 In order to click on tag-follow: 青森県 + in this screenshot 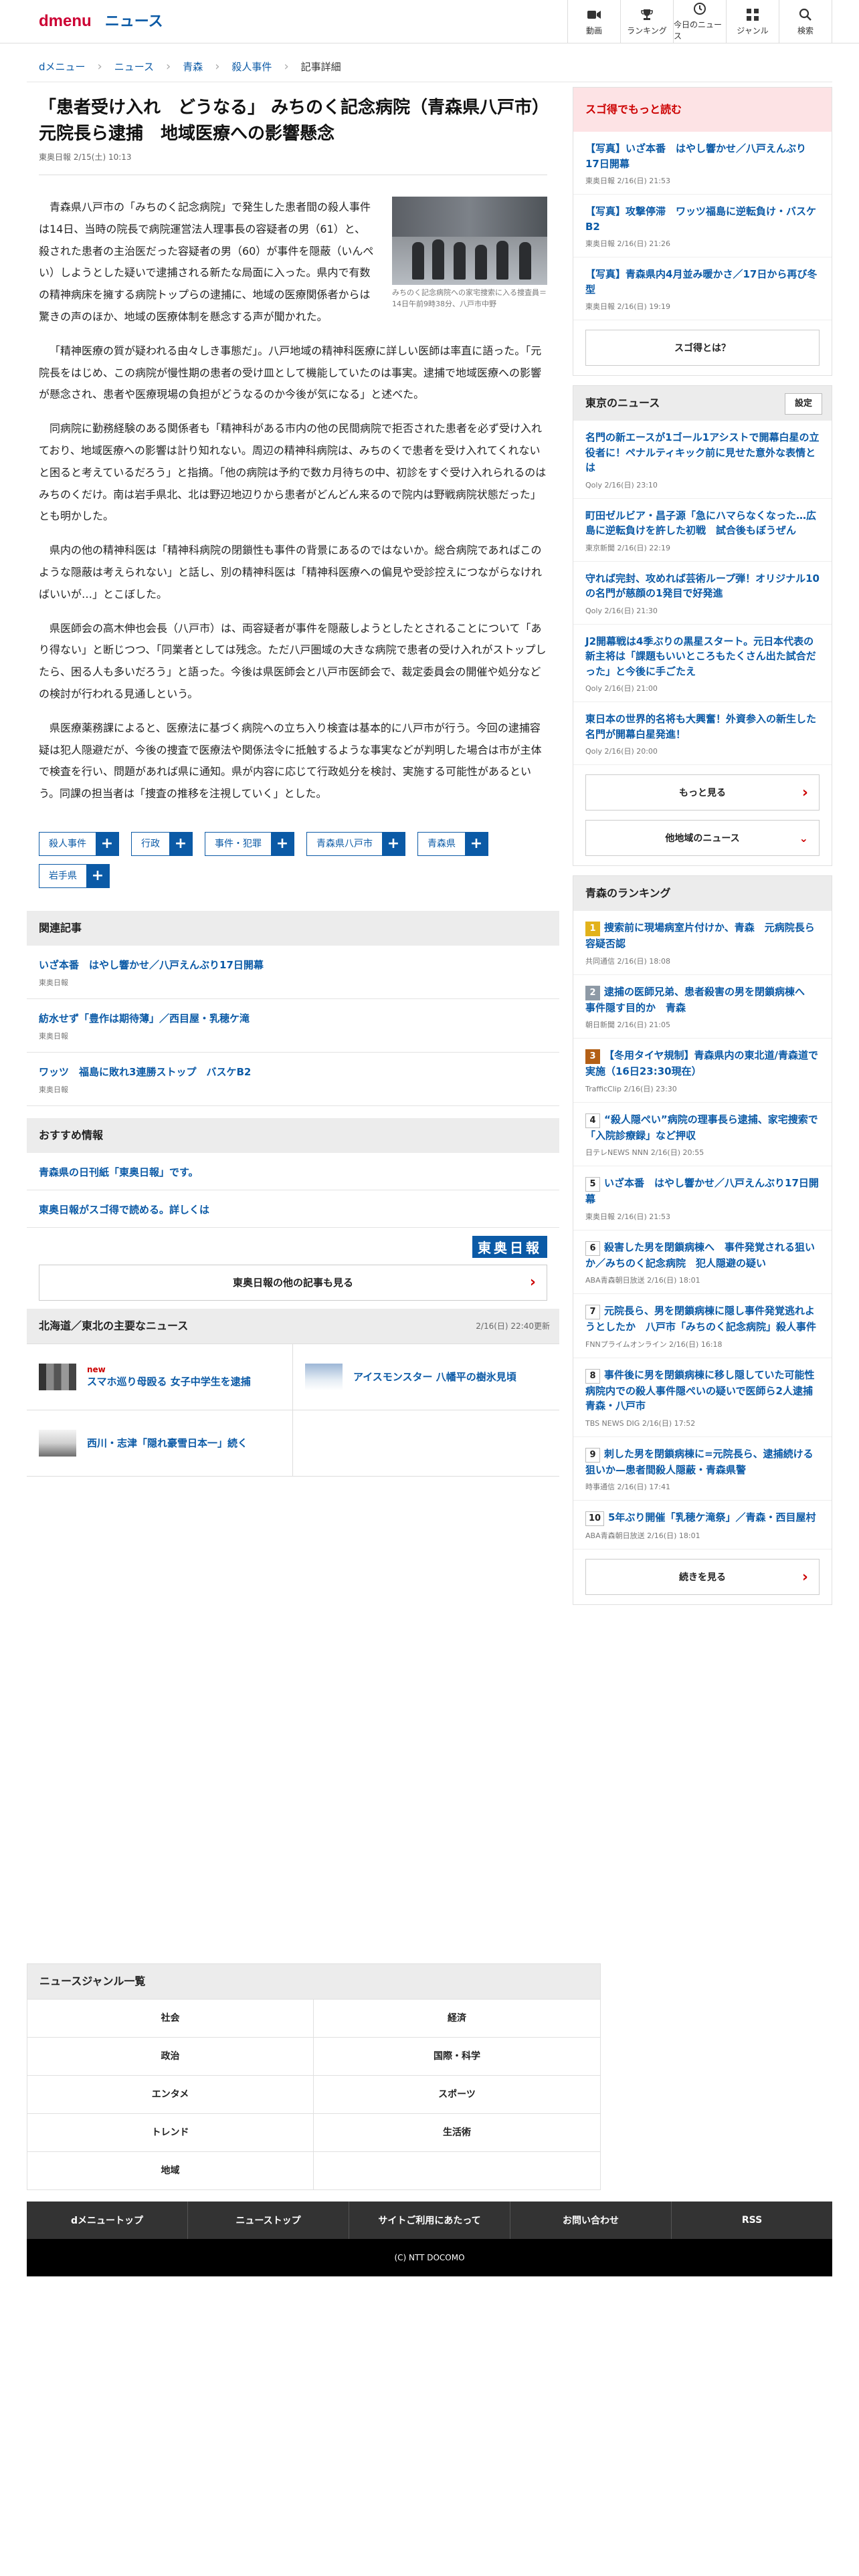, I will do `click(453, 843)`.